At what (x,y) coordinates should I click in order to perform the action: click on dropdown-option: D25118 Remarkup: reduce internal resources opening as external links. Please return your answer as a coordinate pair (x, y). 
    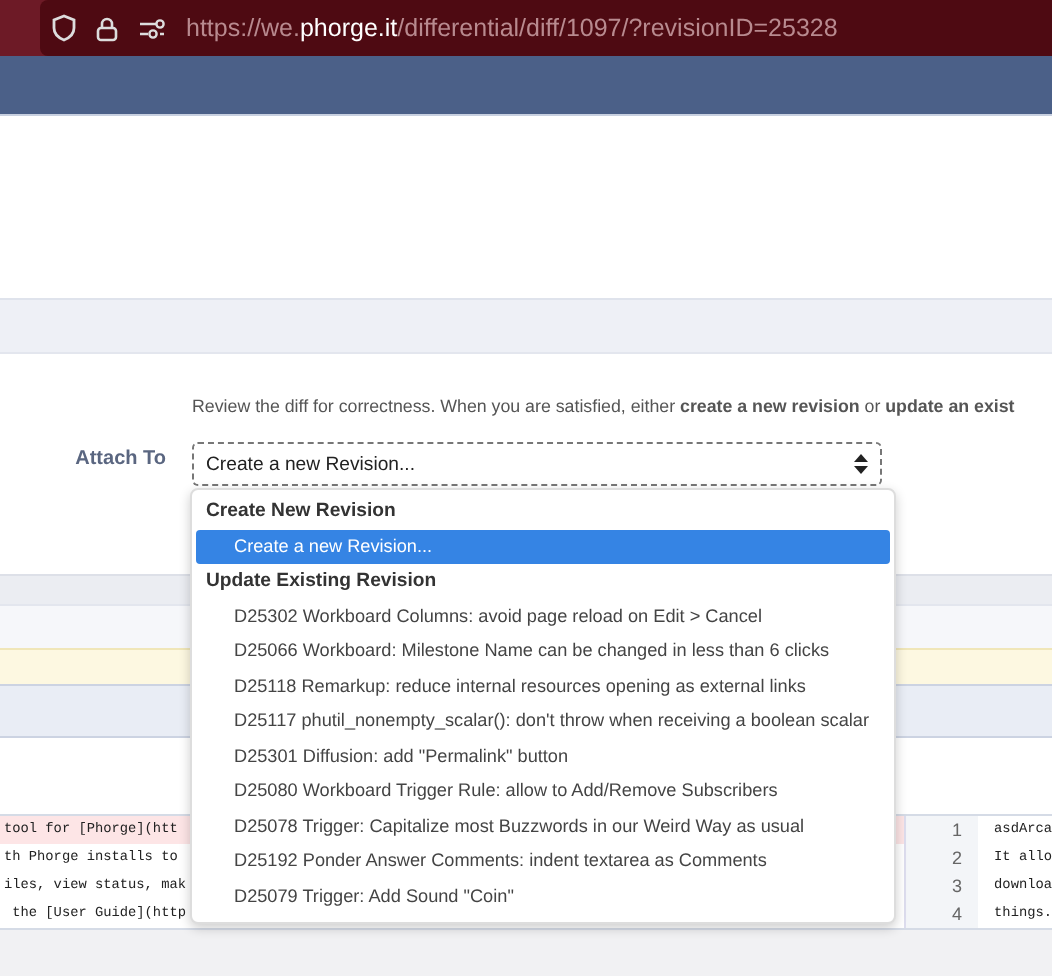
    Looking at the image, I should click on (543, 686).